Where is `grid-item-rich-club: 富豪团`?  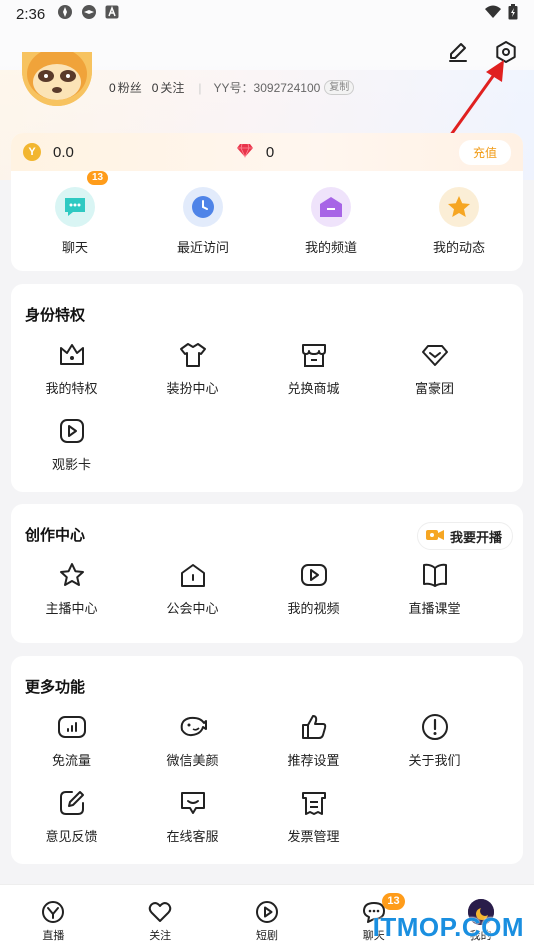
grid-item-rich-club: 富豪团 is located at coordinates (434, 378).